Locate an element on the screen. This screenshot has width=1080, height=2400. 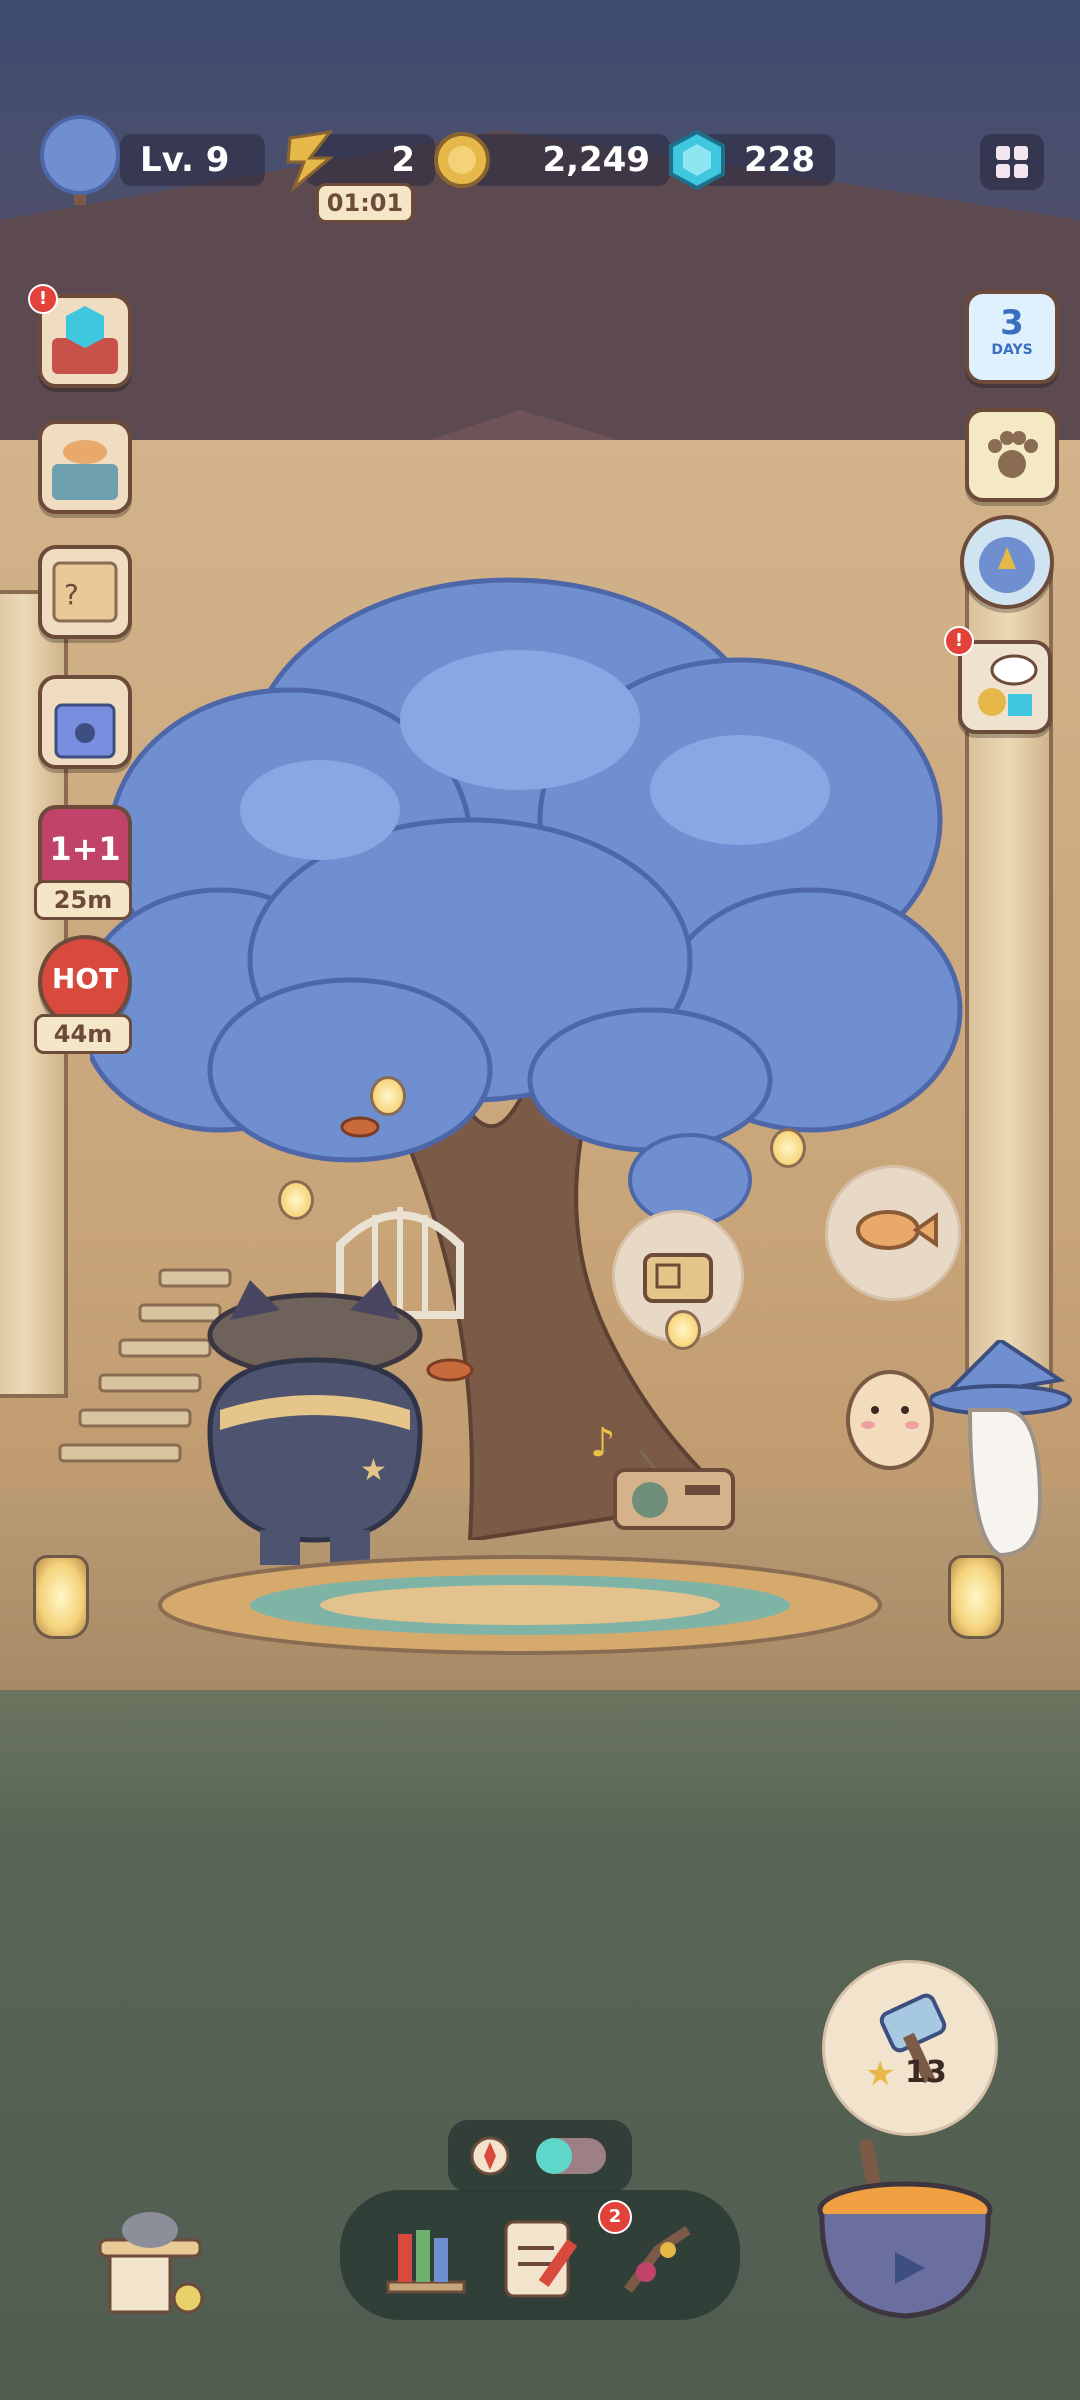
craft-hammer-bubble: ★ 13 is located at coordinates (910, 2048).